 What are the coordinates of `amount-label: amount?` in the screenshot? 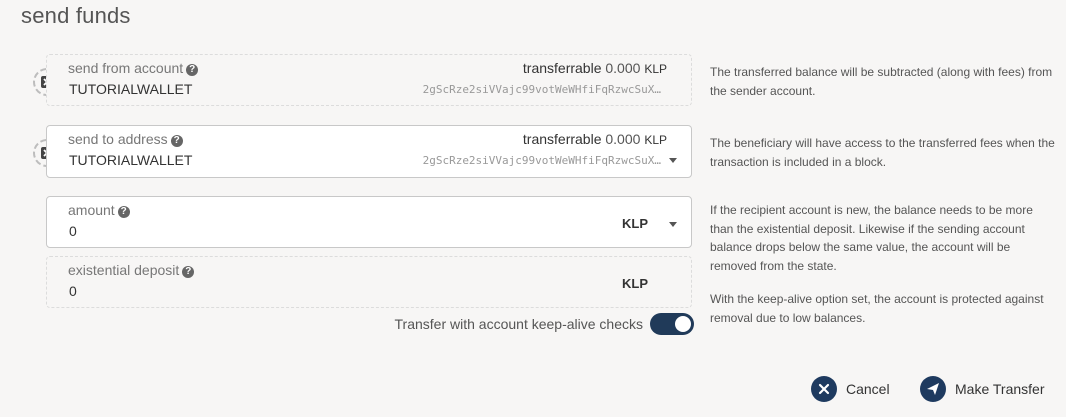 It's located at (99, 210).